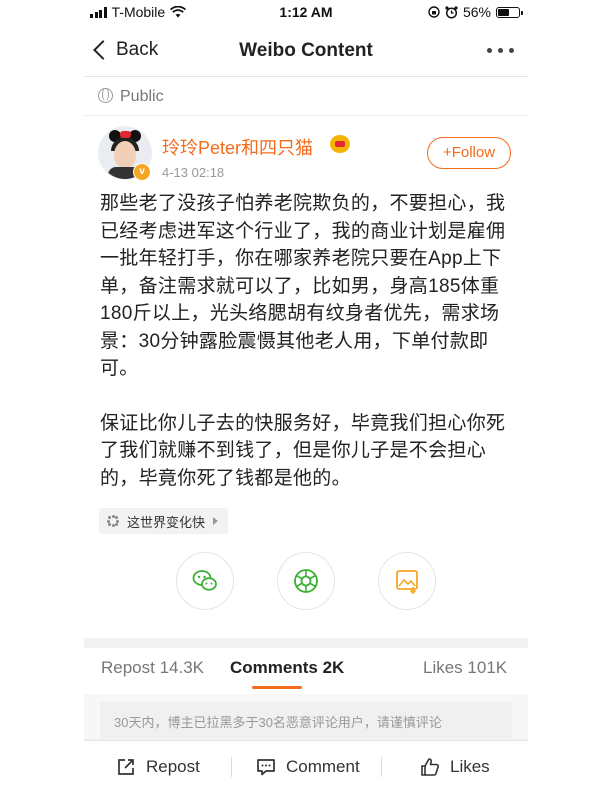 The width and height of the screenshot is (612, 792). What do you see at coordinates (323, 766) in the screenshot?
I see `comment-label: Comment` at bounding box center [323, 766].